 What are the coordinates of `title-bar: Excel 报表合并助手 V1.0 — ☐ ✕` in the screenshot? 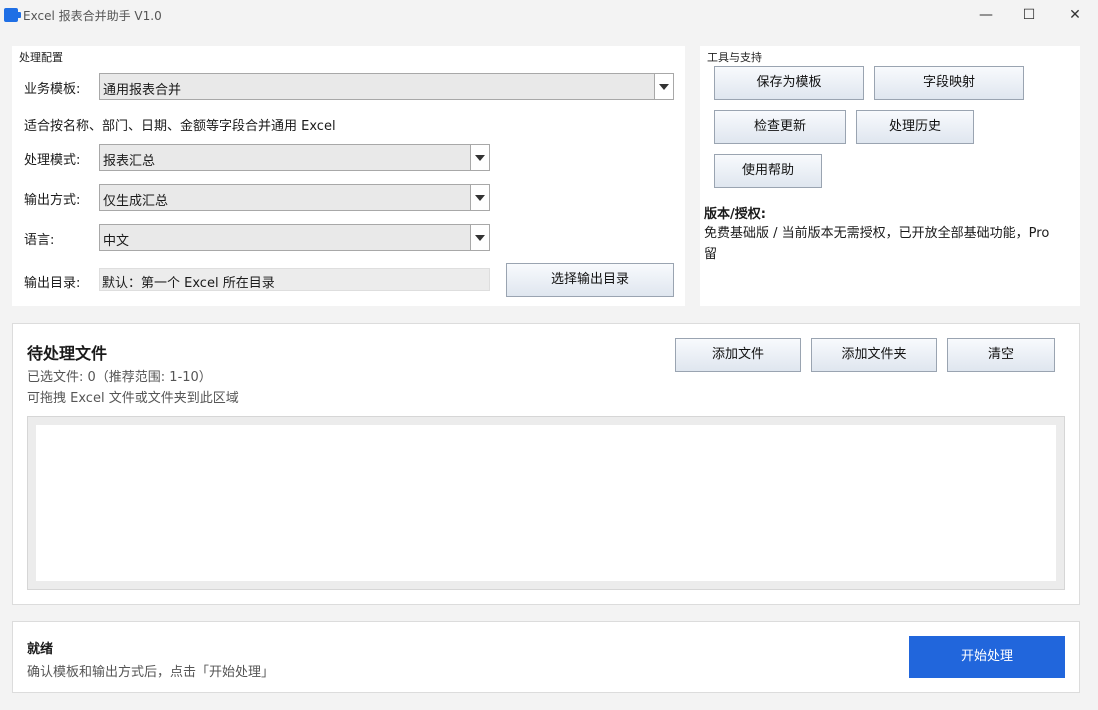 It's located at (549, 15).